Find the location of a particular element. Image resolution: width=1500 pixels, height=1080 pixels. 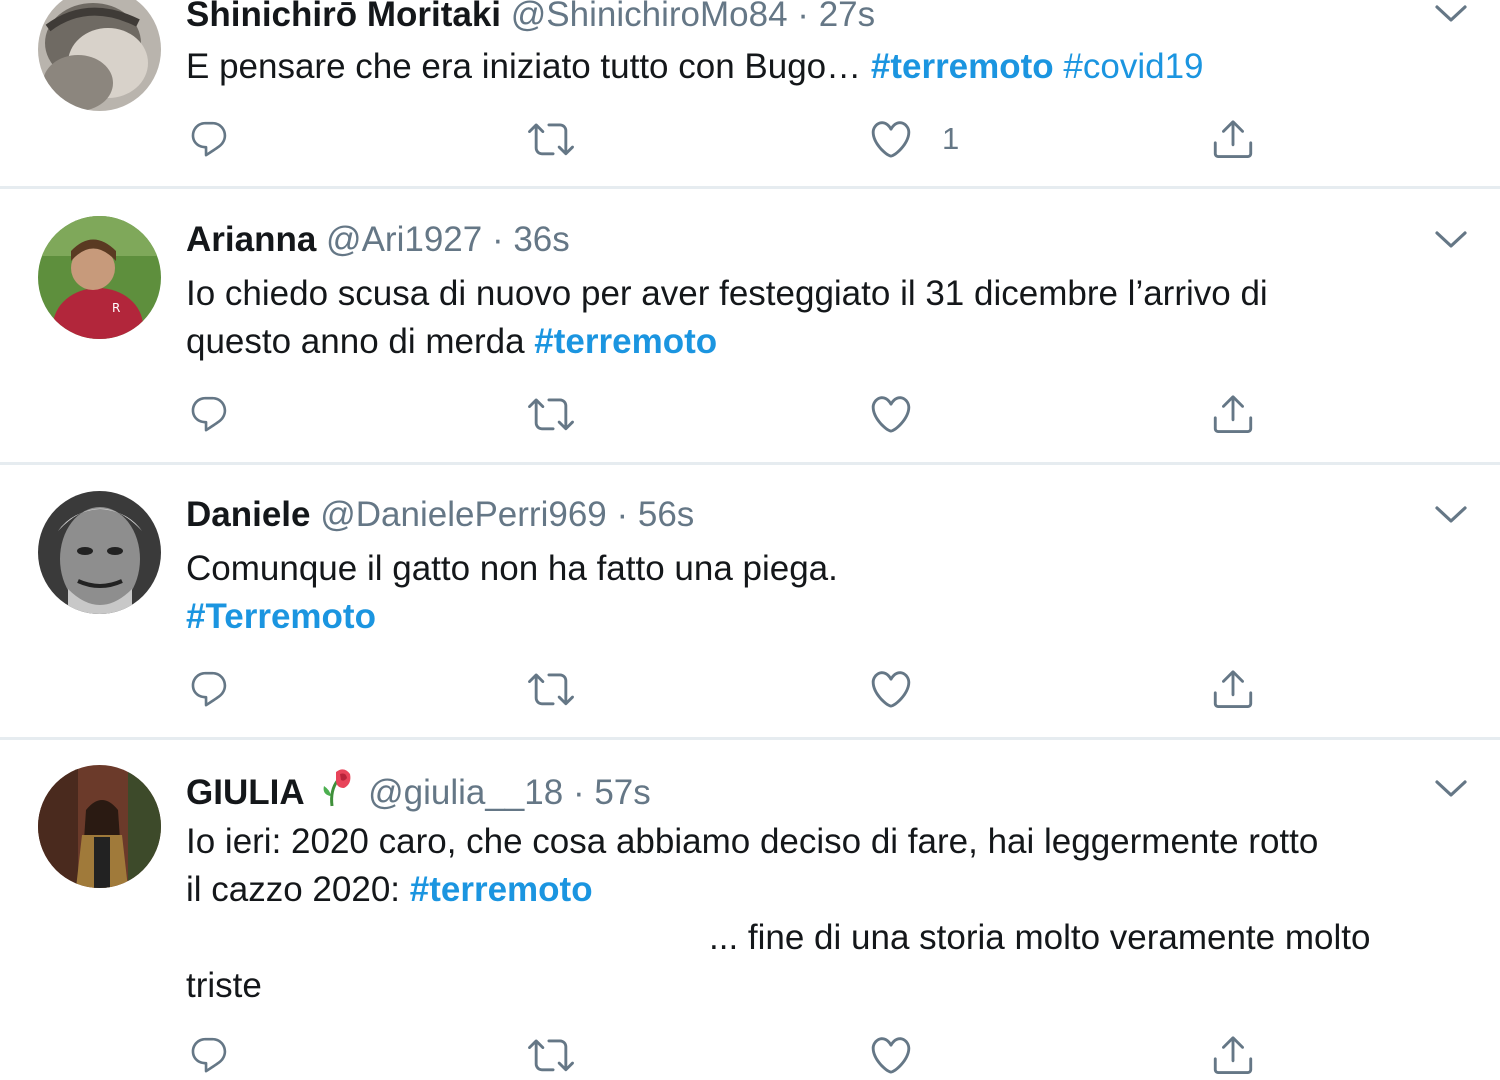

hashtag-link: #covid19 is located at coordinates (1133, 66).